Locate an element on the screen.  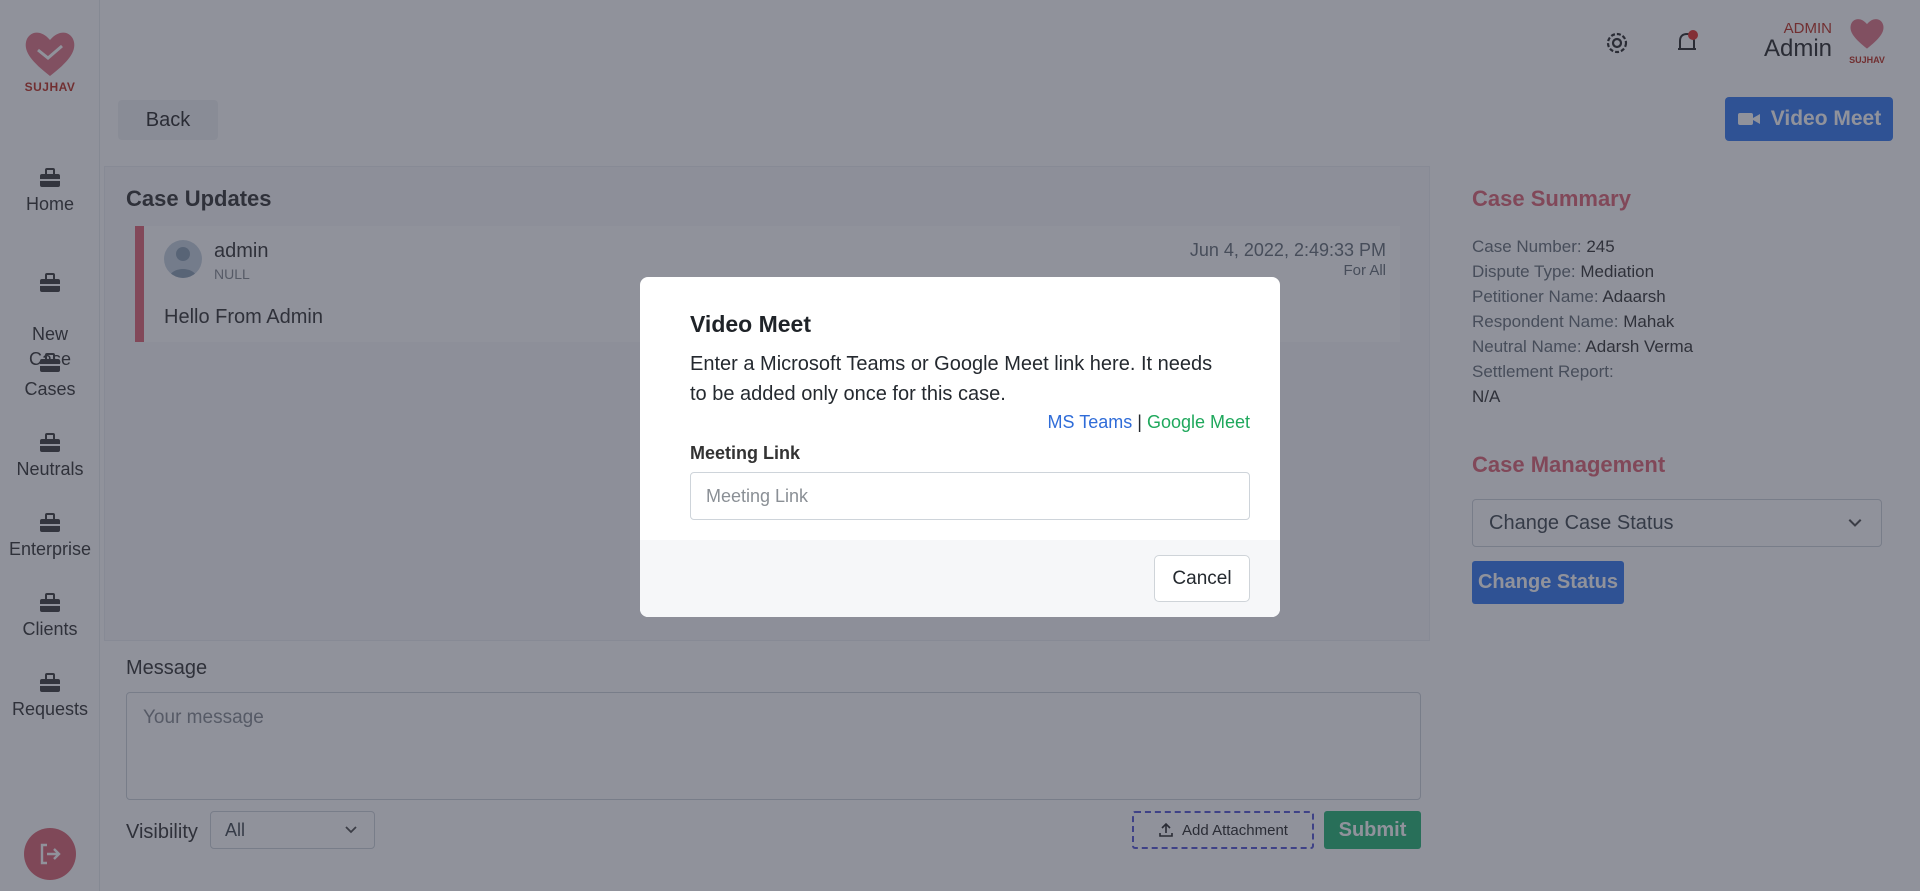
meeting-provider-links: MS Teams | Google Meet is located at coordinates (1149, 422).